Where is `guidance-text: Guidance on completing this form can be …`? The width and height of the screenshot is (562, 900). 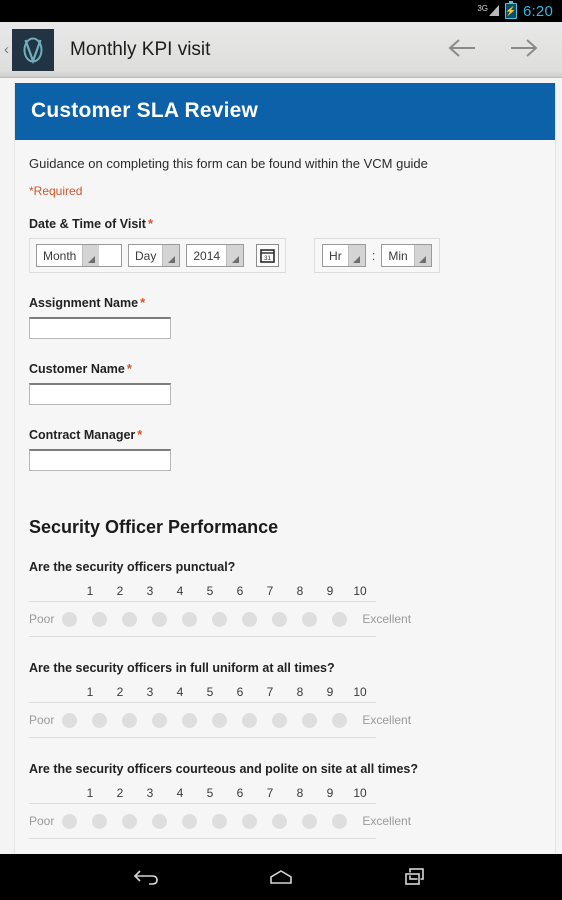 guidance-text: Guidance on completing this form can be … is located at coordinates (228, 163).